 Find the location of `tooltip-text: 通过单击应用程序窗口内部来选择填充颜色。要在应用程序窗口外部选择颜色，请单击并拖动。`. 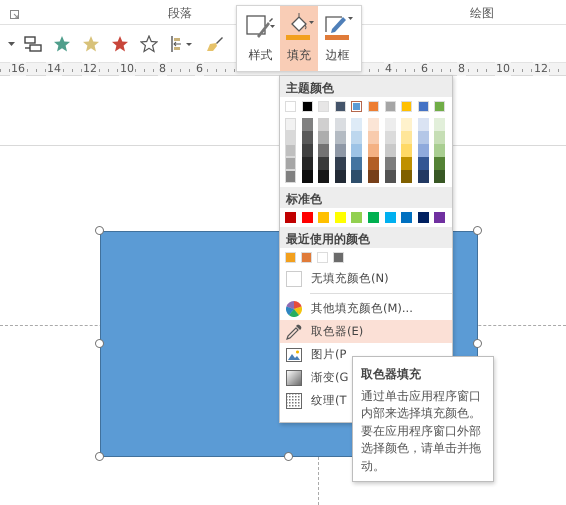

tooltip-text: 通过单击应用程序窗口内部来选择填充颜色。要在应用程序窗口外部选择颜色，请单击并拖动。 is located at coordinates (421, 431).